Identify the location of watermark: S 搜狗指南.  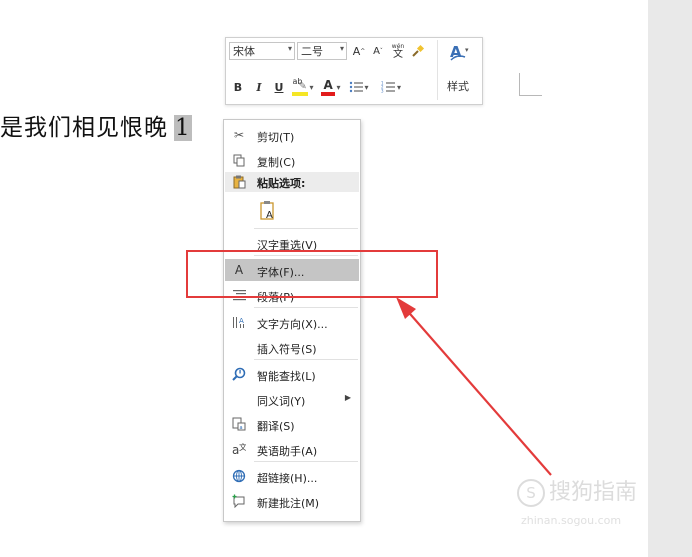
(577, 490).